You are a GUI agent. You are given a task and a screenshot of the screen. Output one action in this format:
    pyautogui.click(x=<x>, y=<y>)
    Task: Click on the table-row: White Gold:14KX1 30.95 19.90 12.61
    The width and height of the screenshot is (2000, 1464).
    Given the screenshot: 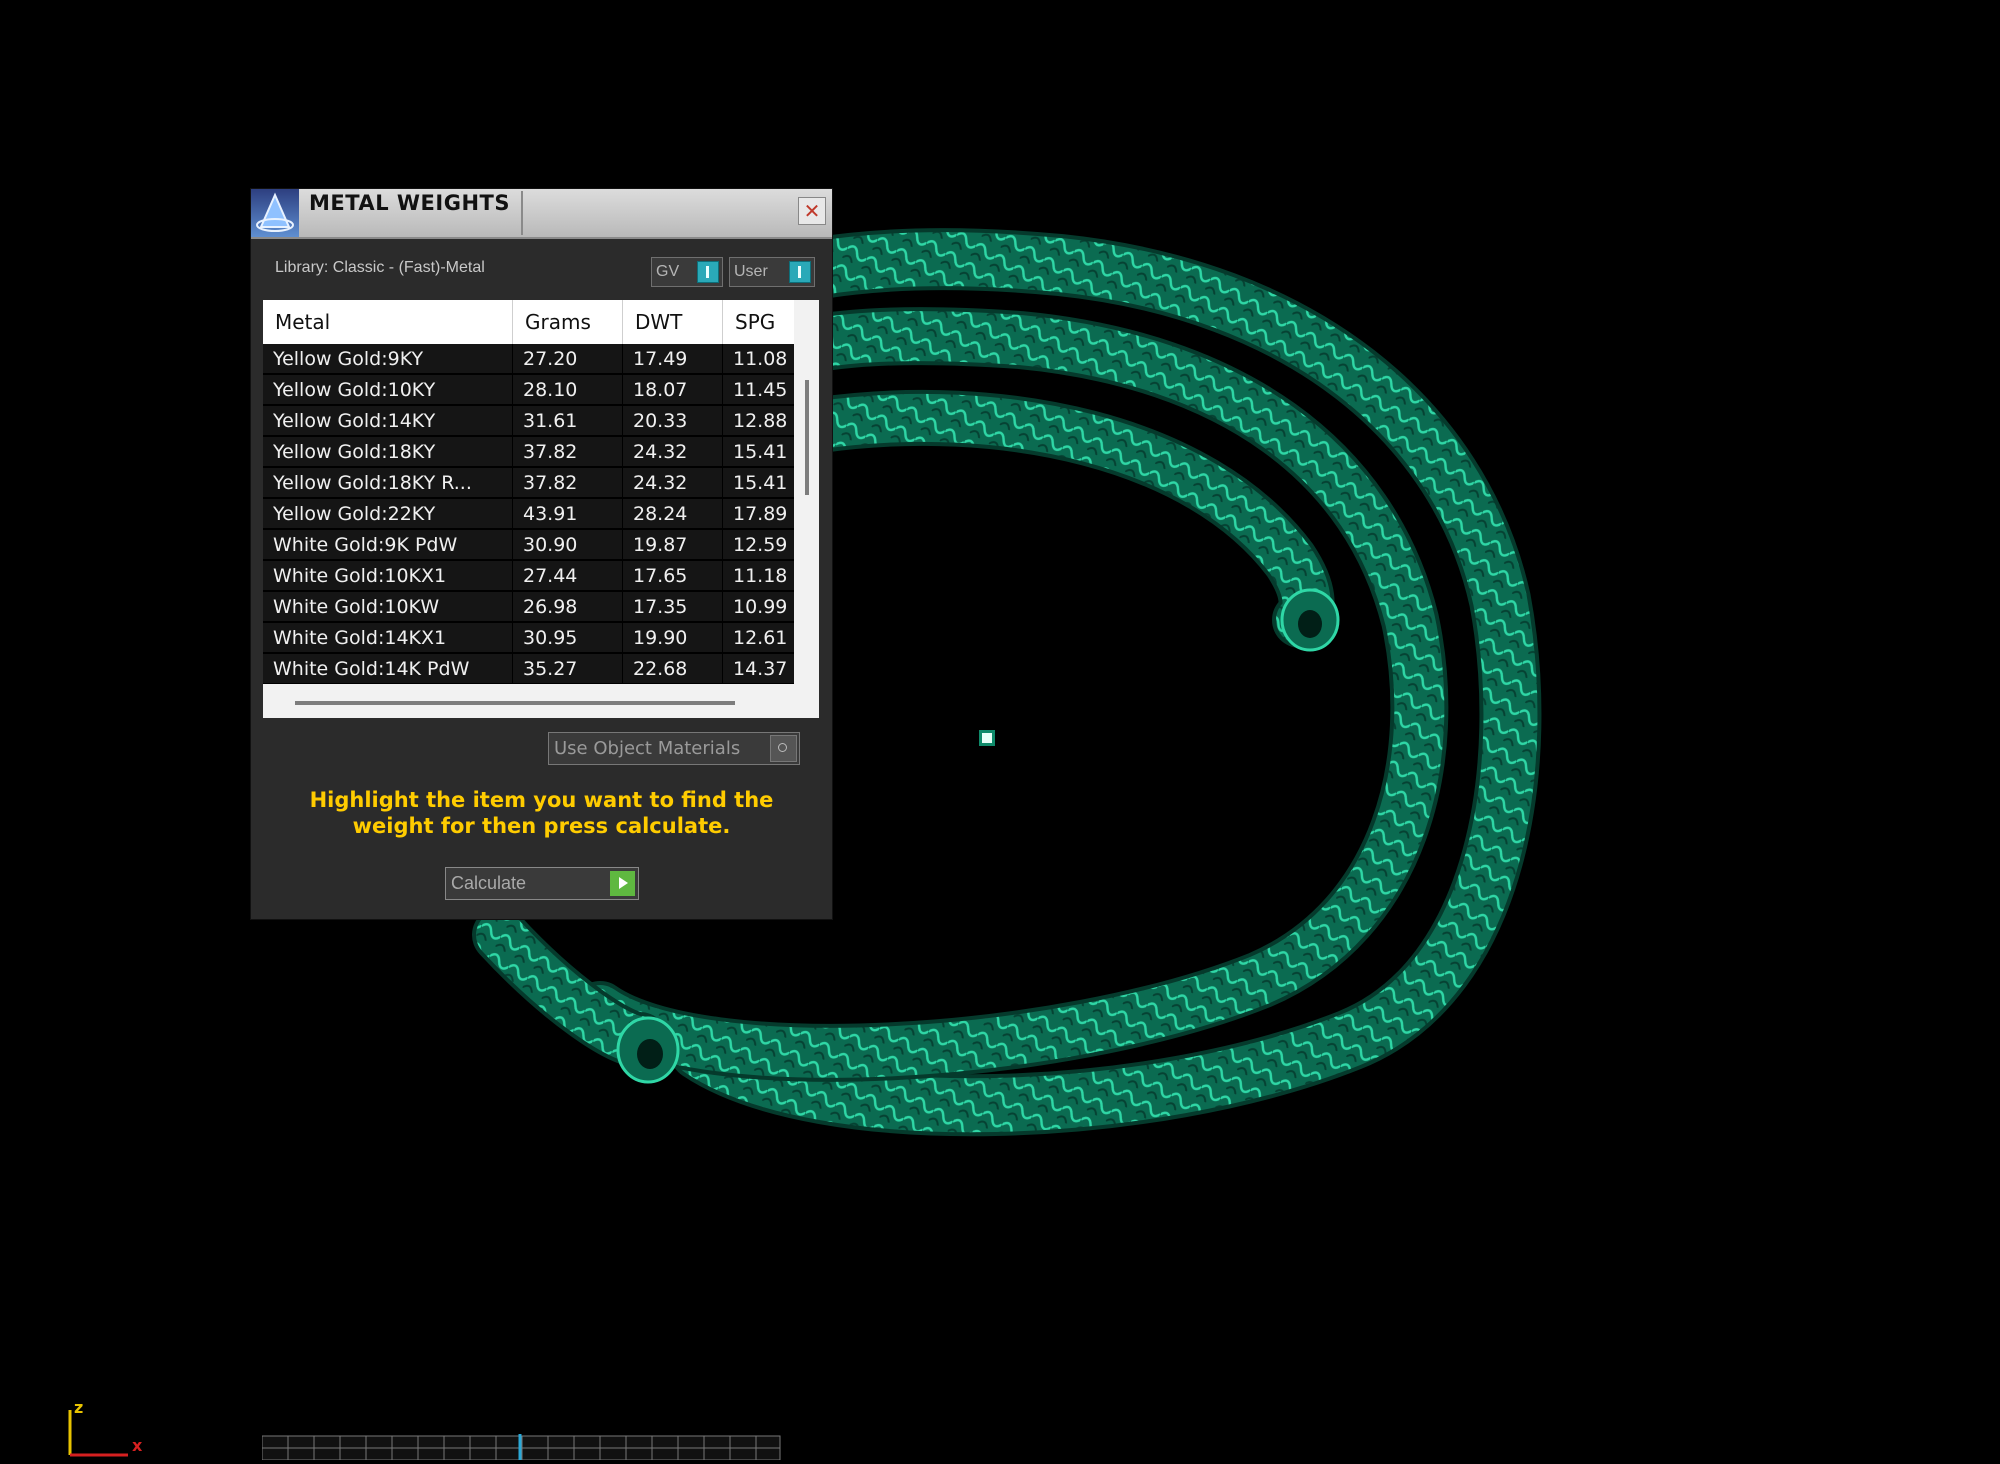 What is the action you would take?
    pyautogui.click(x=528, y=638)
    